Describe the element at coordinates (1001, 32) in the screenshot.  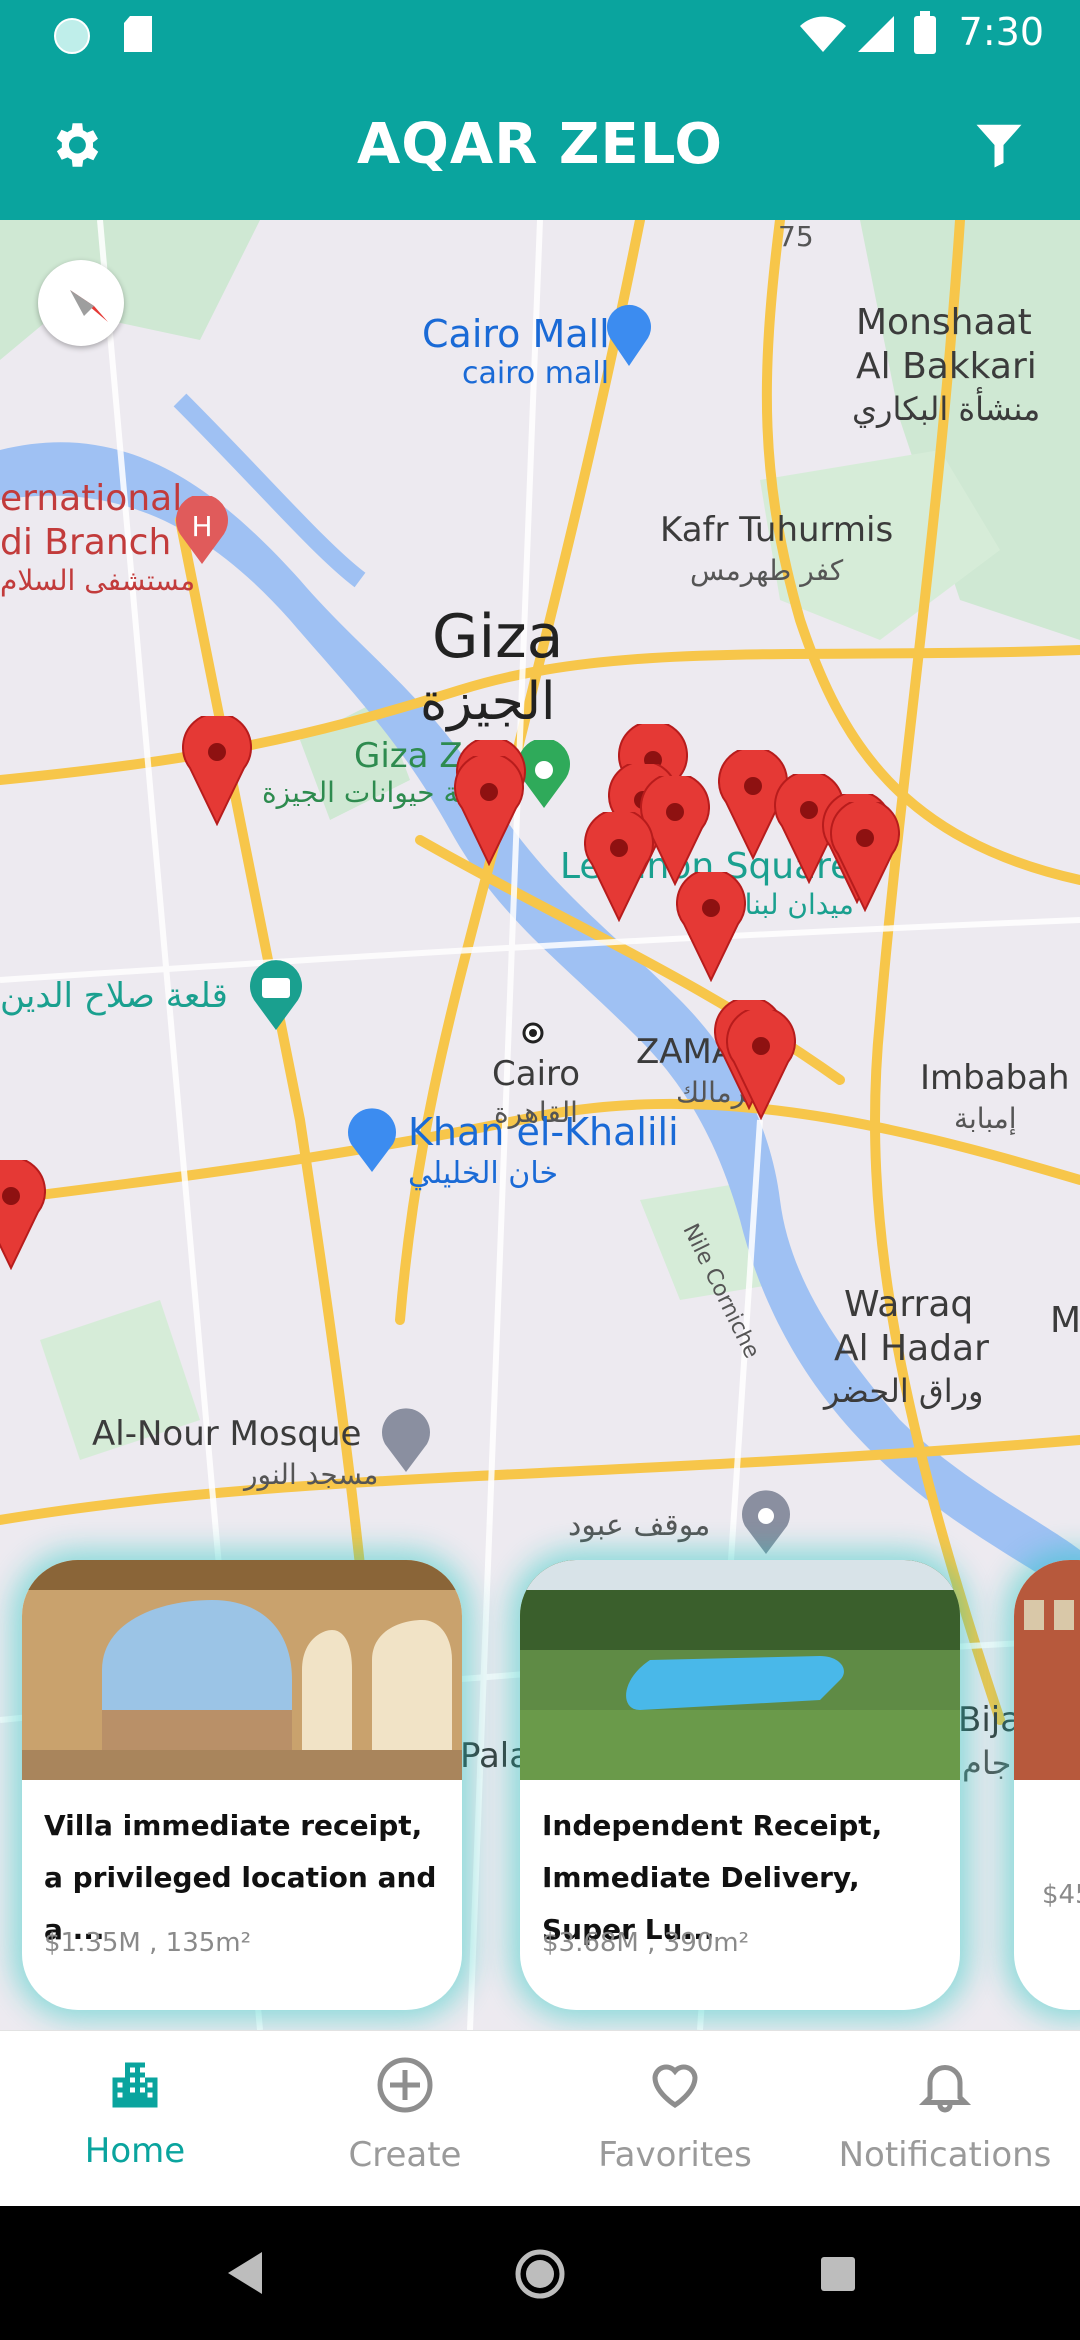
I see `clock: 7:30` at that location.